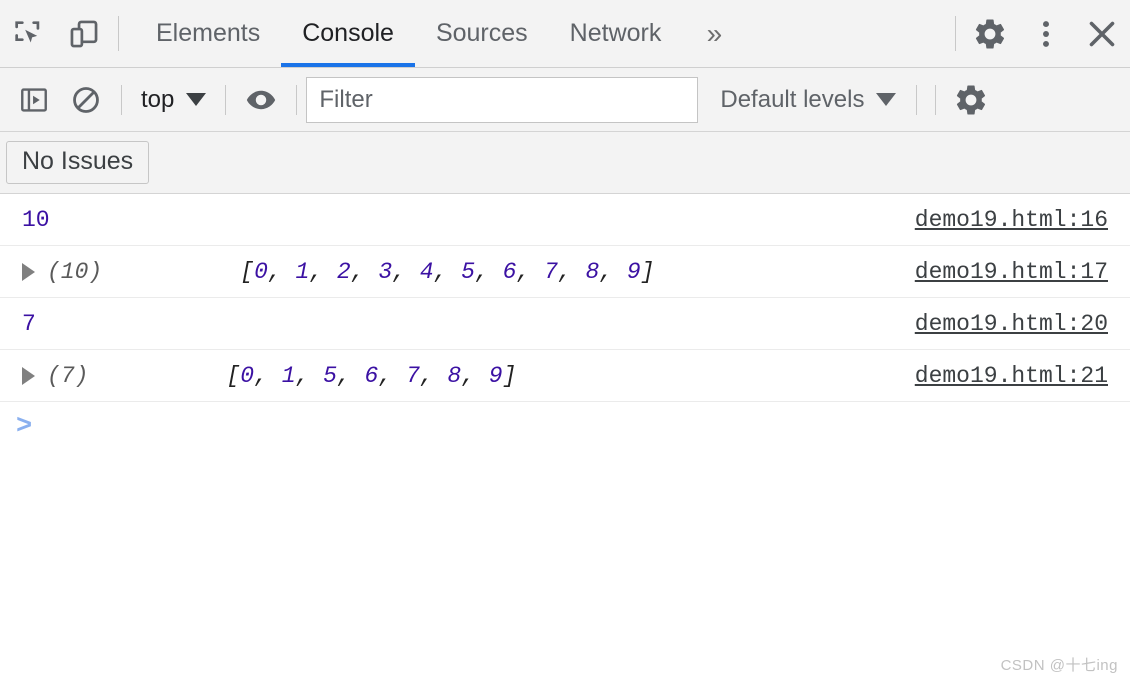  I want to click on live-expression-eye-icon, so click(261, 100).